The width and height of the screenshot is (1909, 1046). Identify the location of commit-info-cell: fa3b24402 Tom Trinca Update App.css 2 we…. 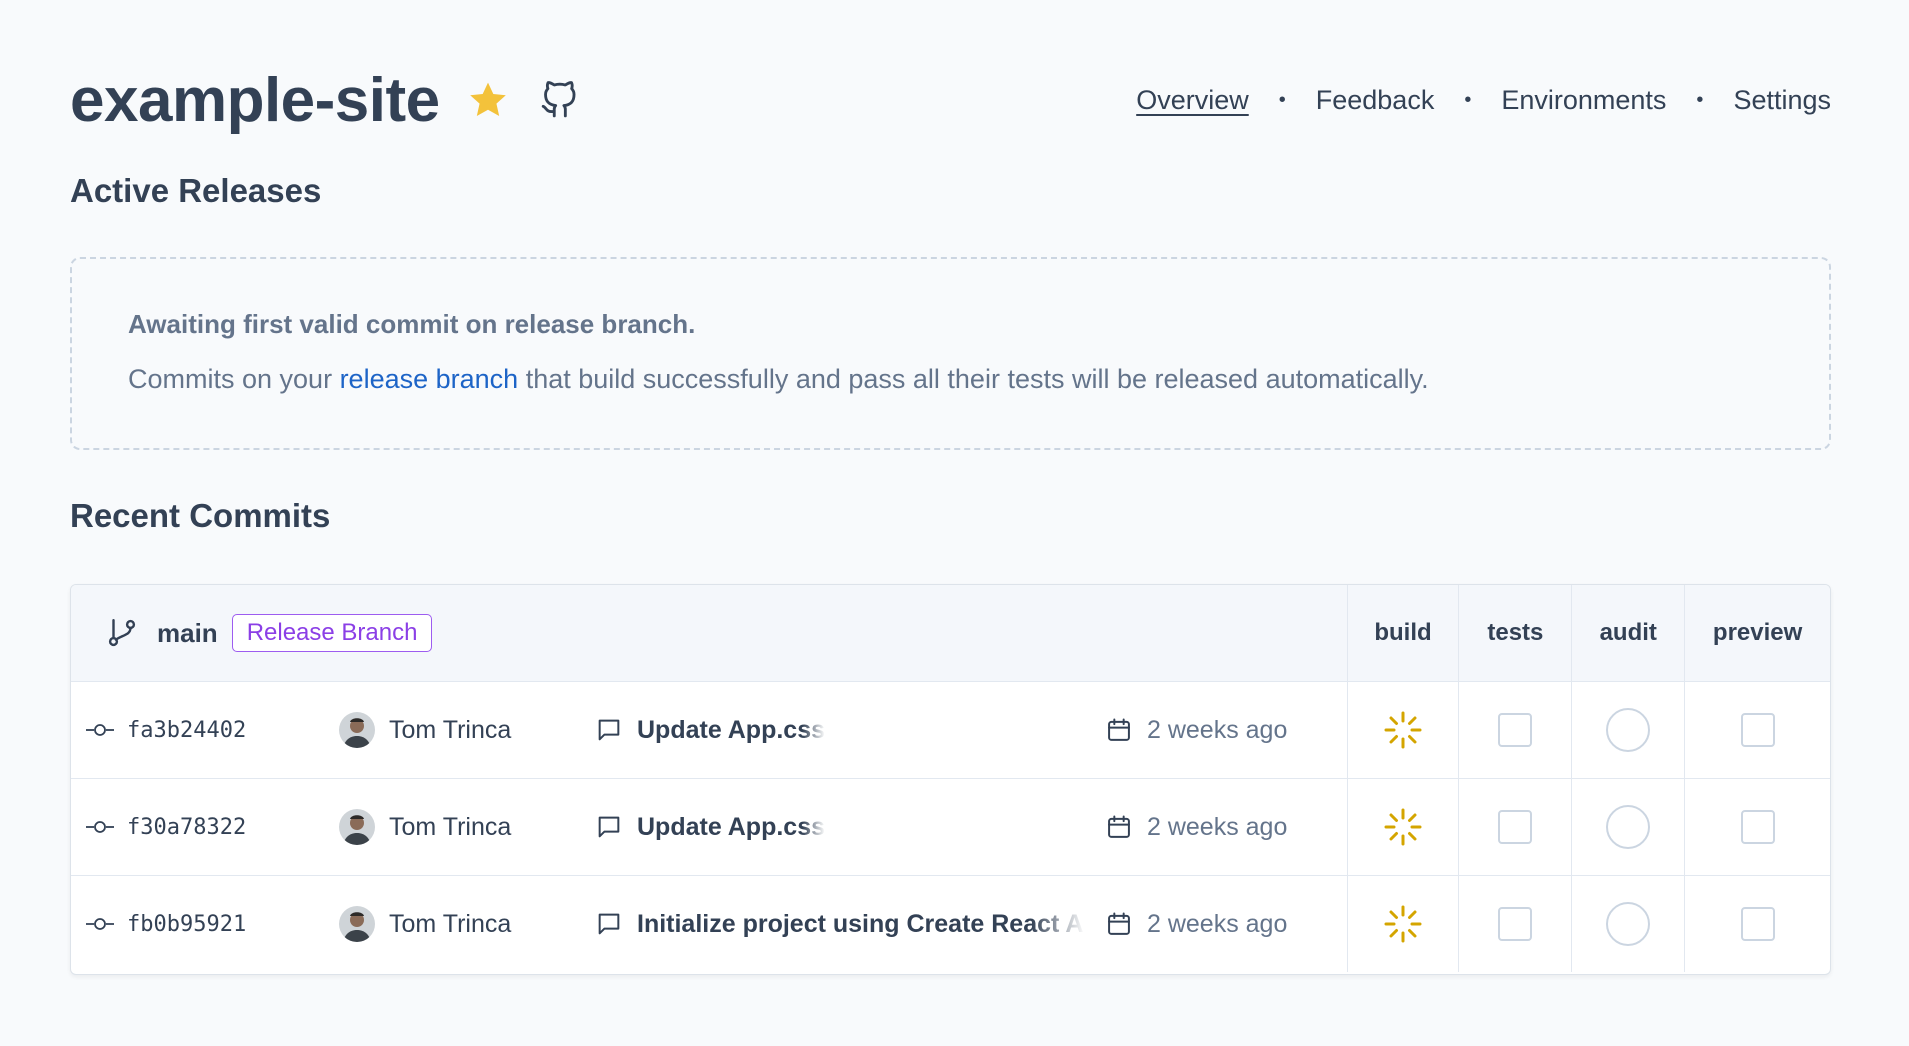
(709, 730).